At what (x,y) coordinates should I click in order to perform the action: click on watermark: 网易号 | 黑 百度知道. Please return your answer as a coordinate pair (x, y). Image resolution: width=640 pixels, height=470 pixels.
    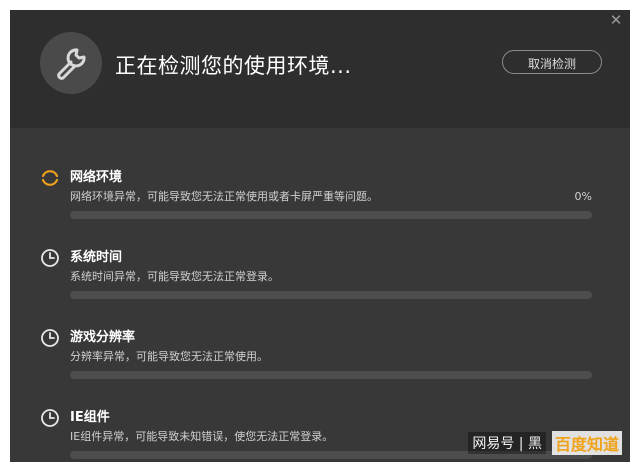
    Looking at the image, I should click on (545, 443).